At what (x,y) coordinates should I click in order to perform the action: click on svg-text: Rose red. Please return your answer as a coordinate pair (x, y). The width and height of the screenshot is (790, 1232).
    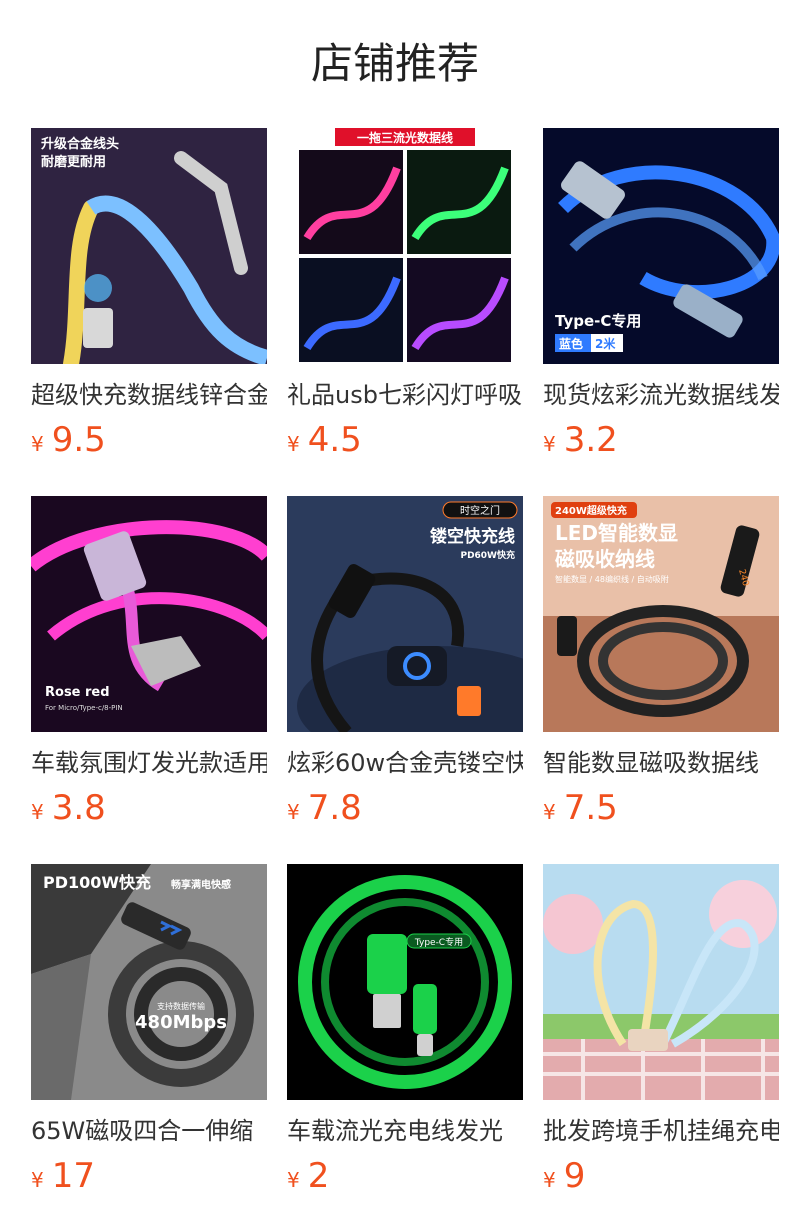
    Looking at the image, I should click on (77, 692).